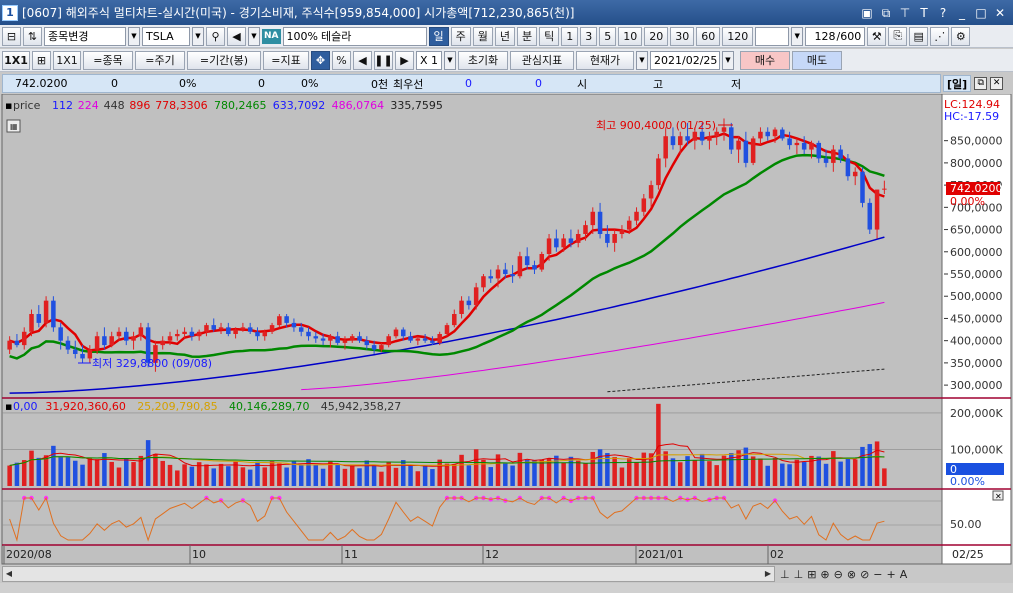 The image size is (1013, 593). Describe the element at coordinates (924, 13) in the screenshot. I see `text-icon: T` at that location.